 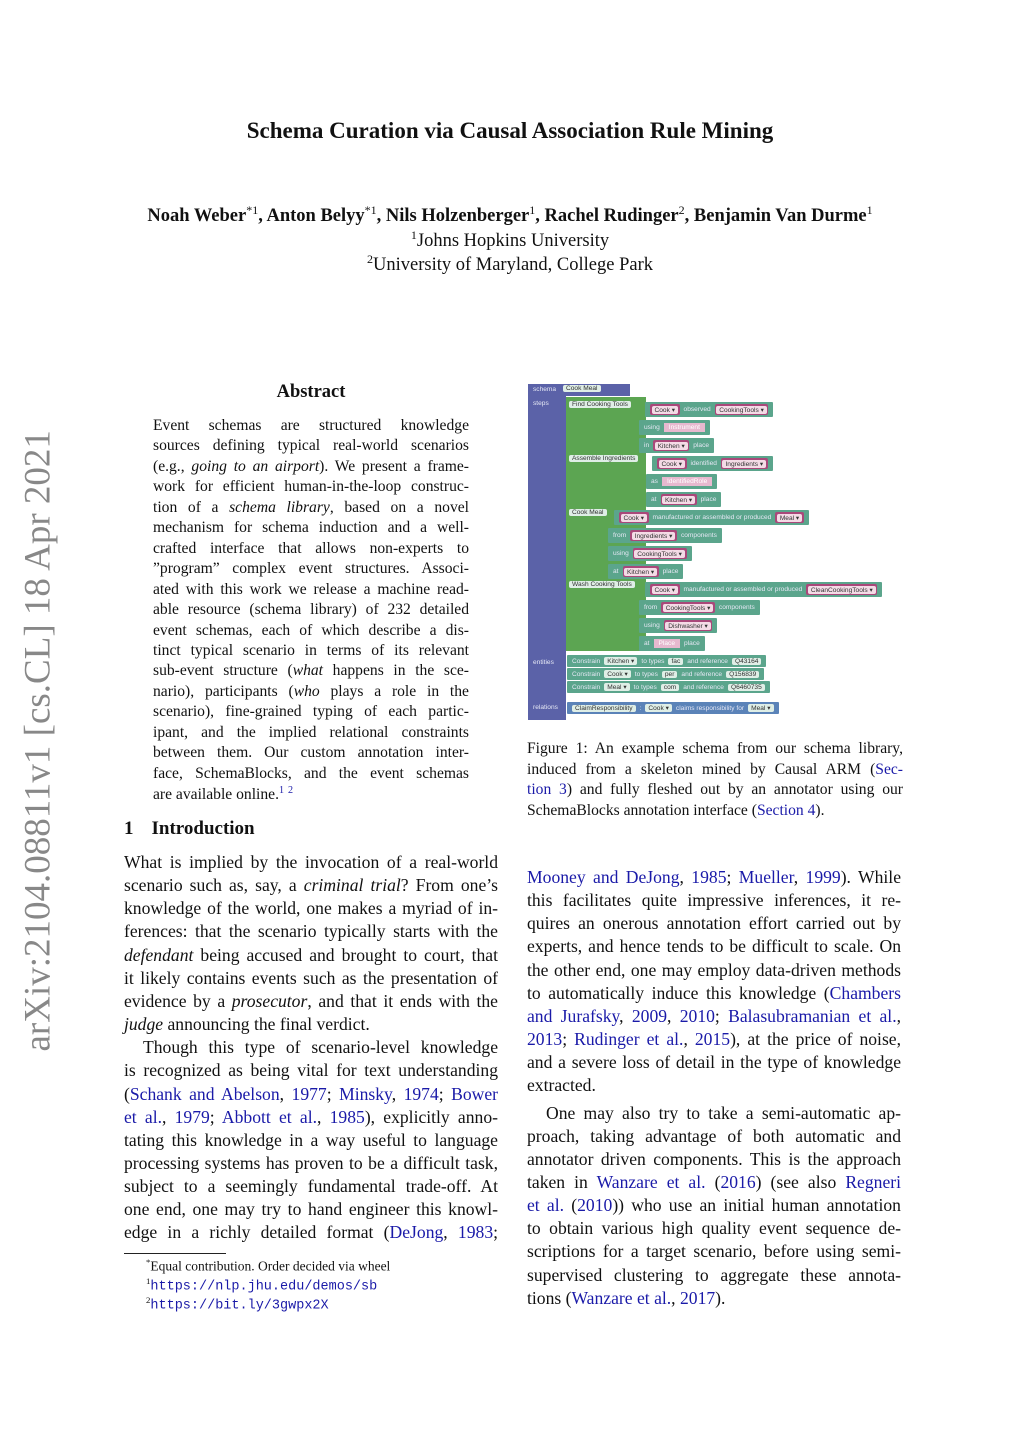 I want to click on block-label: and reference, so click(x=703, y=687).